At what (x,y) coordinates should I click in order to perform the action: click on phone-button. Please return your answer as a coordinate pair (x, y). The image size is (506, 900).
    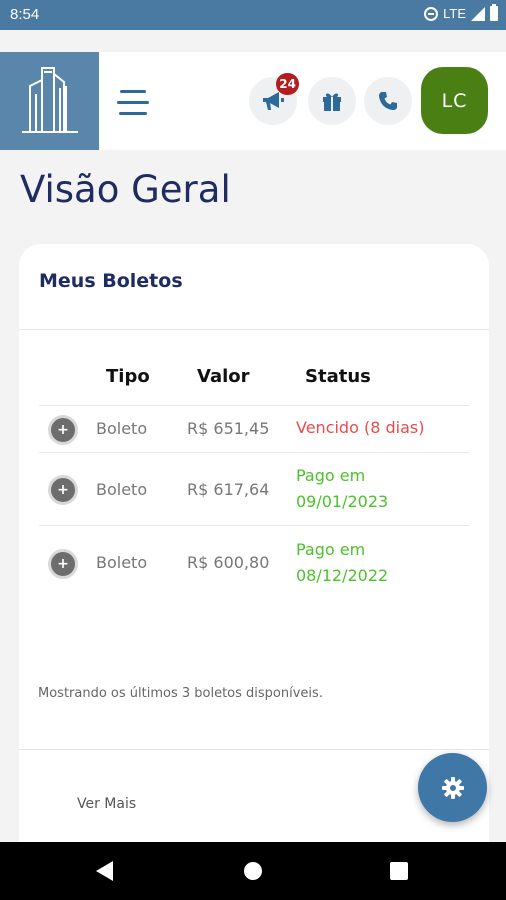
    Looking at the image, I should click on (388, 101).